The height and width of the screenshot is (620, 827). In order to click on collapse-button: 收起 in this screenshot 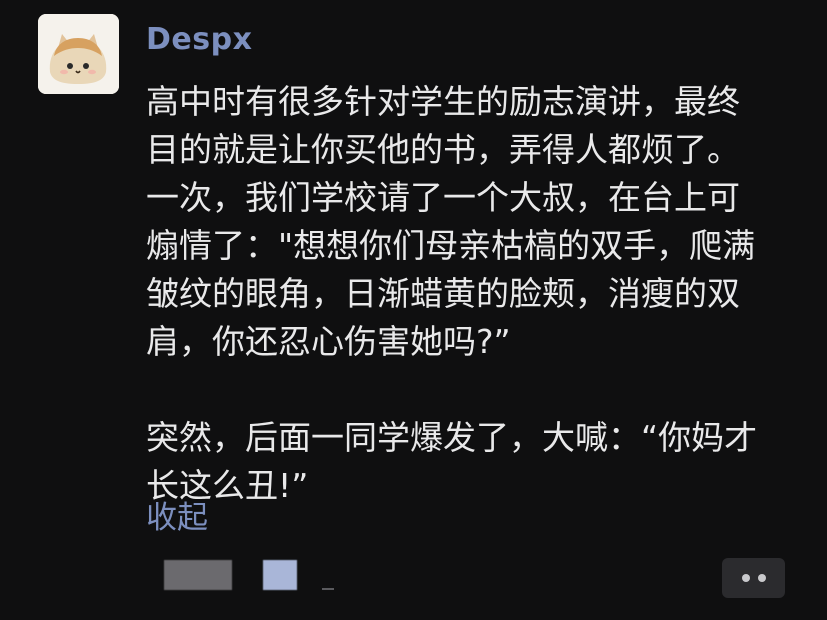, I will do `click(177, 518)`.